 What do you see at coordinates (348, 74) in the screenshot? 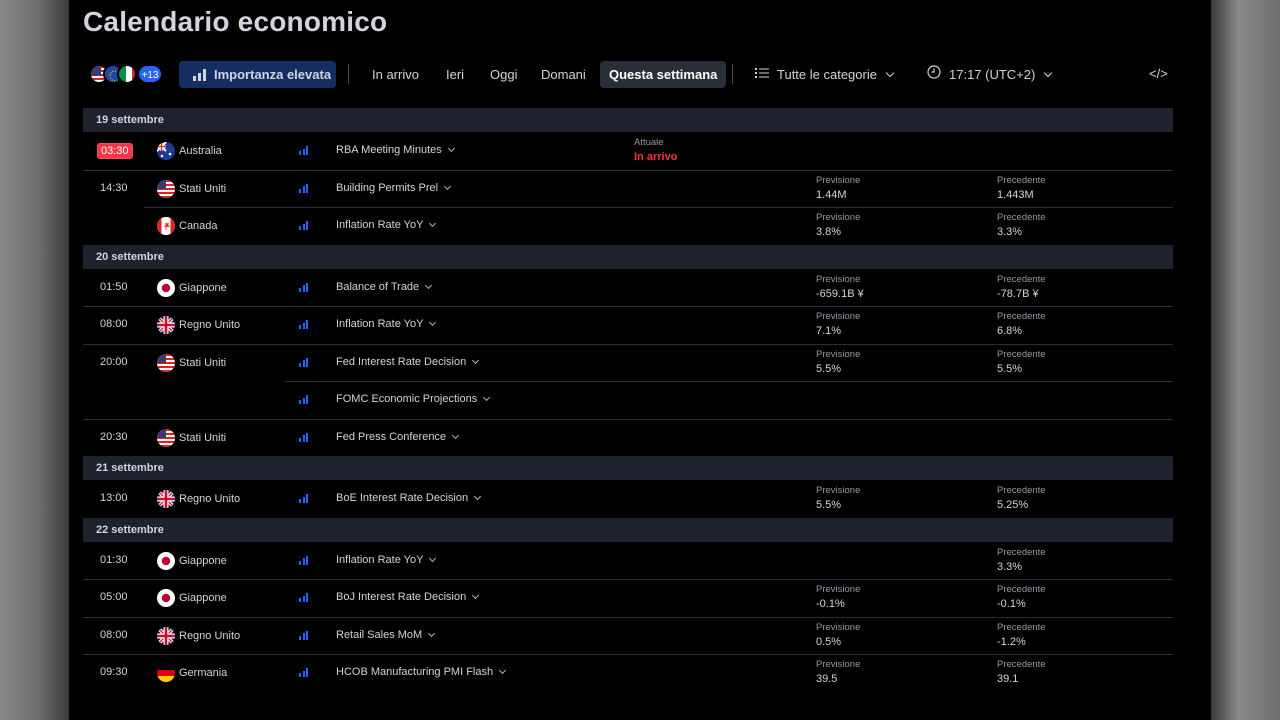
I see `toolbar-divider` at bounding box center [348, 74].